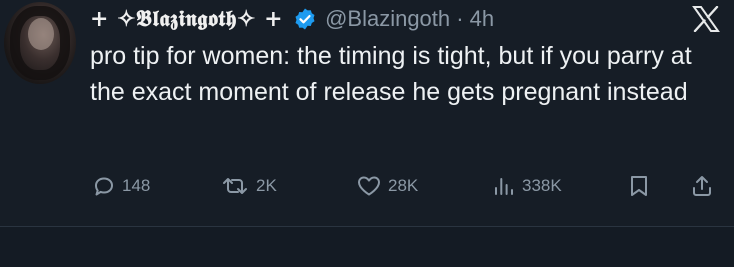  I want to click on avatar, so click(40, 43).